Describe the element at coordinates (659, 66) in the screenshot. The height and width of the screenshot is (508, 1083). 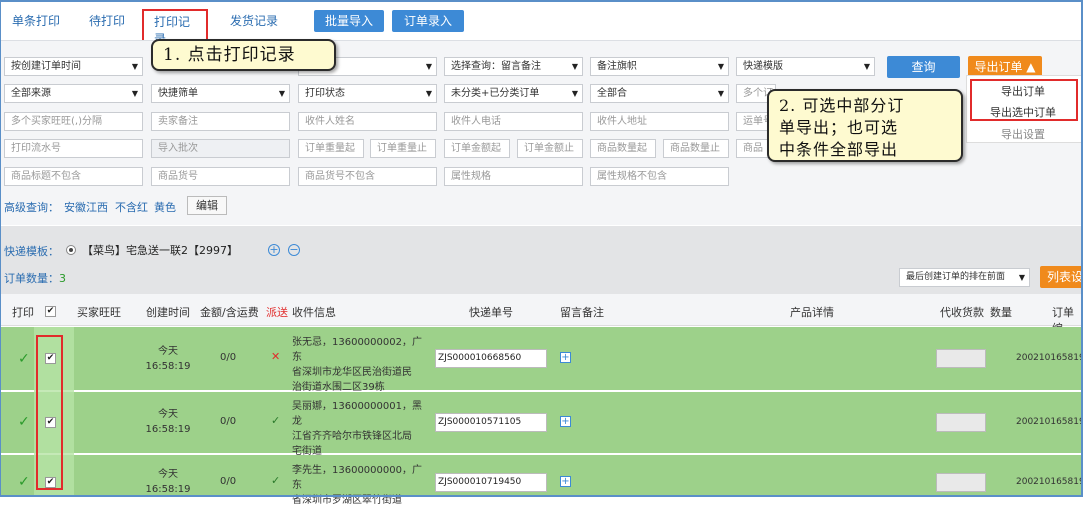
I see `remark-flag-select: 备注旗帜 ▼` at that location.